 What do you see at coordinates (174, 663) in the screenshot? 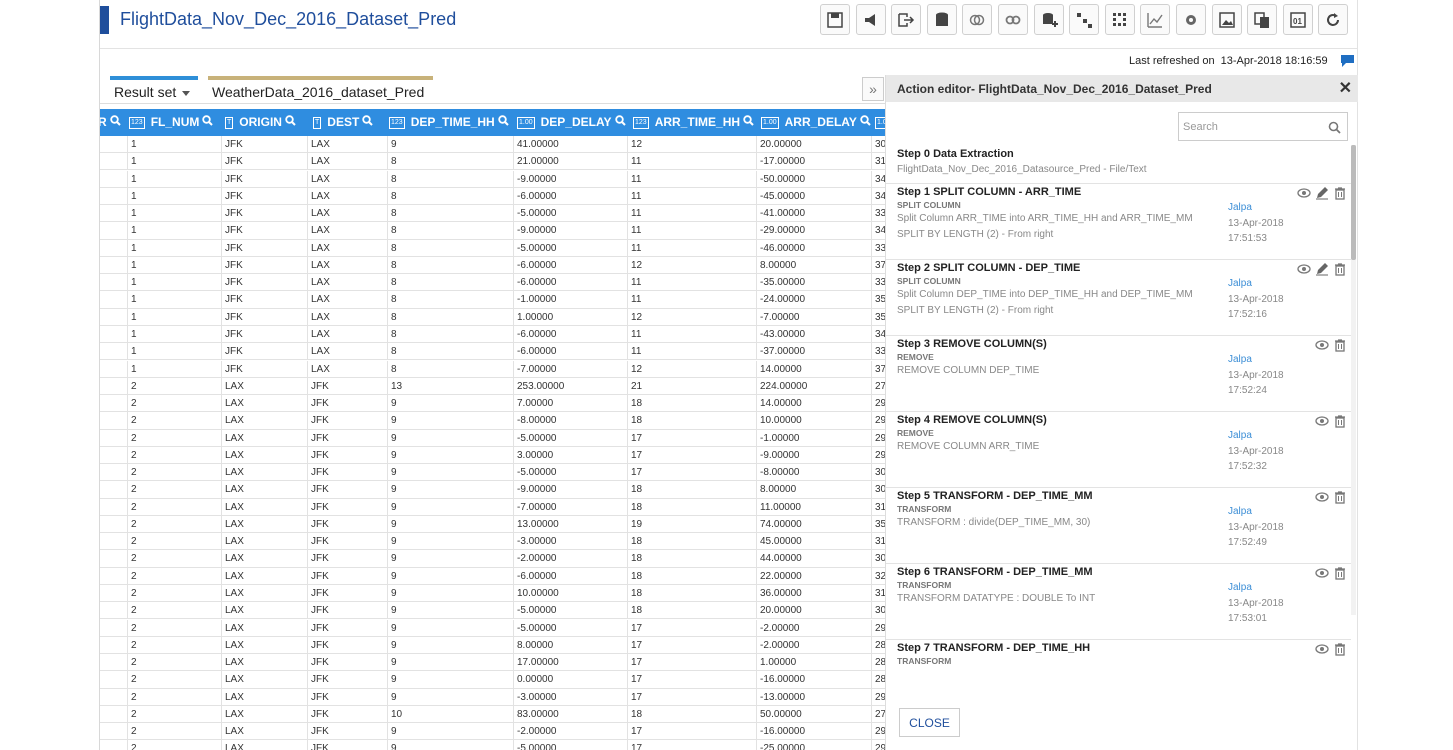
I see `table-cell: 2` at bounding box center [174, 663].